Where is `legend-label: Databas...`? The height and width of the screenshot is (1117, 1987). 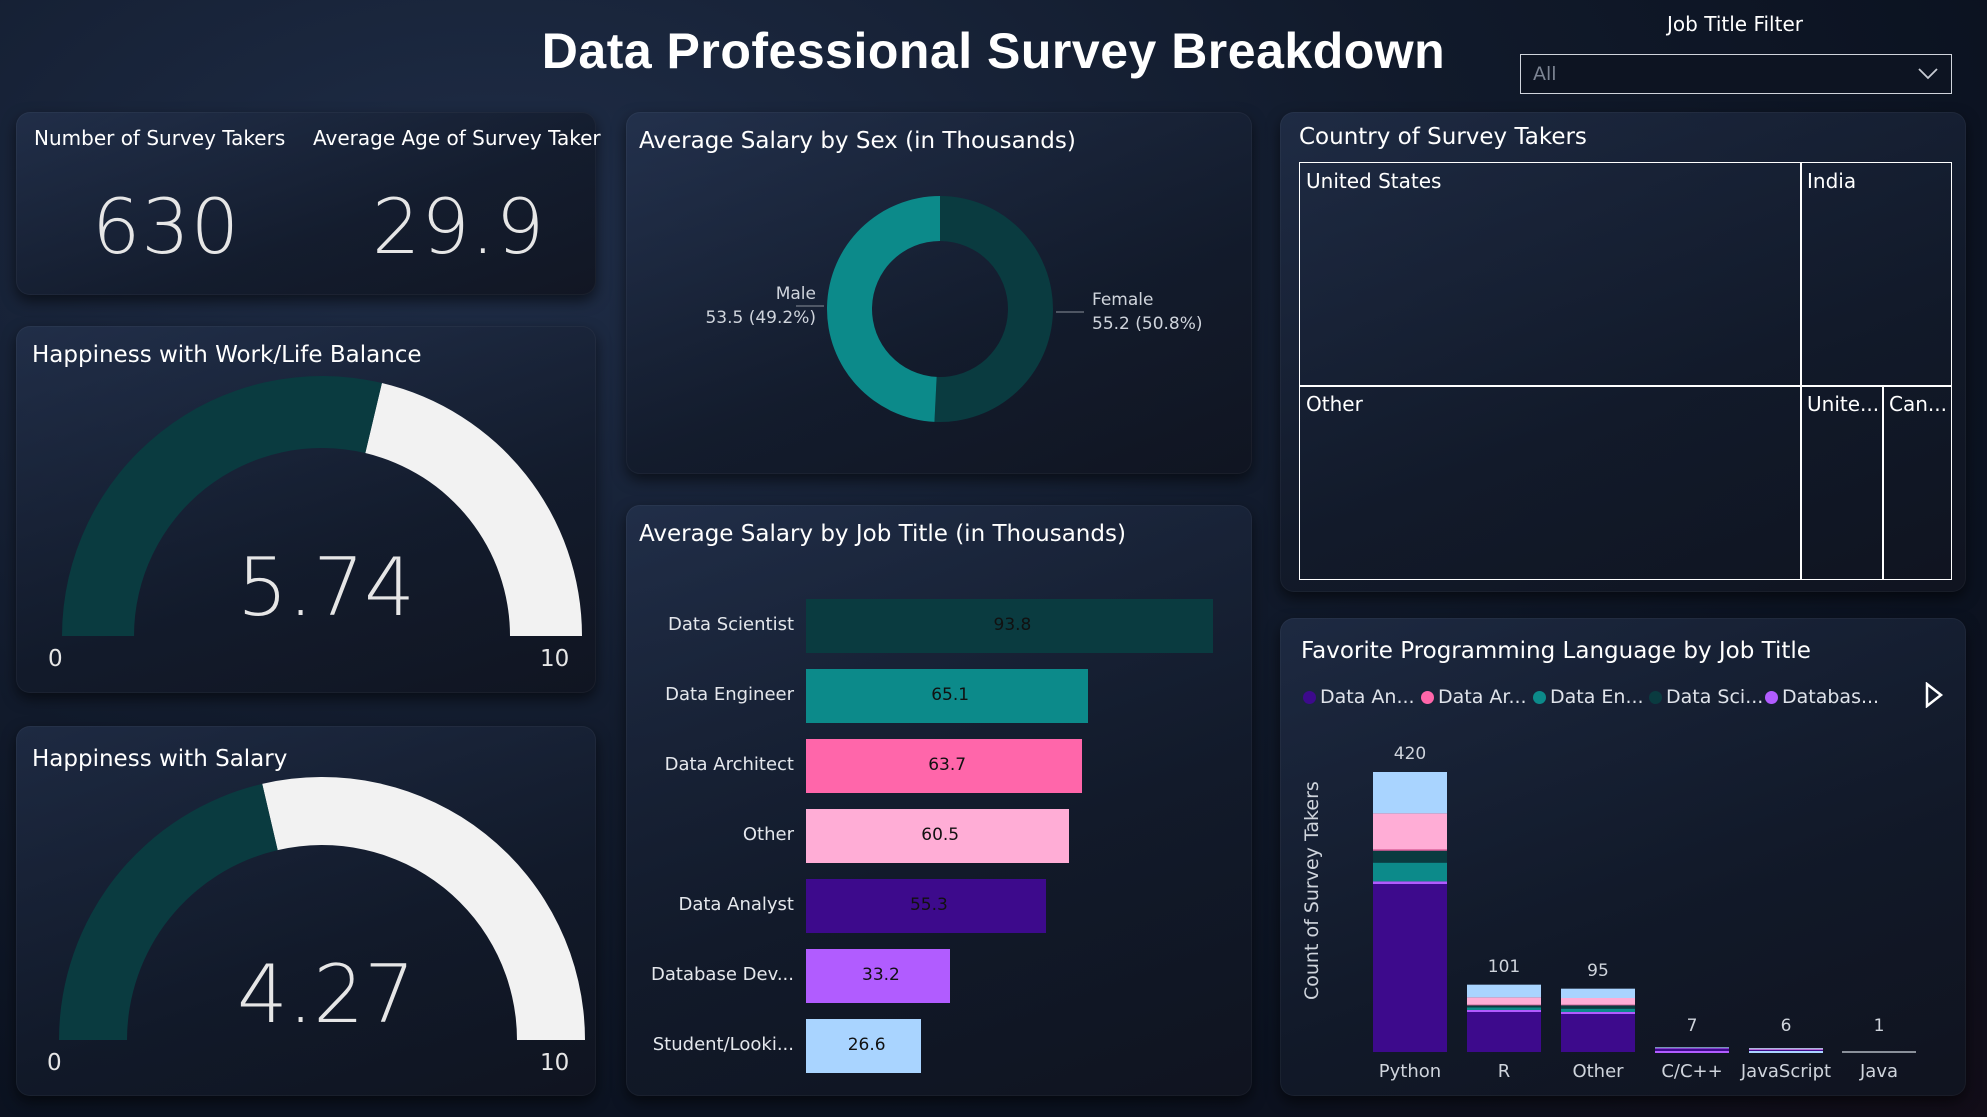
legend-label: Databas... is located at coordinates (1831, 697).